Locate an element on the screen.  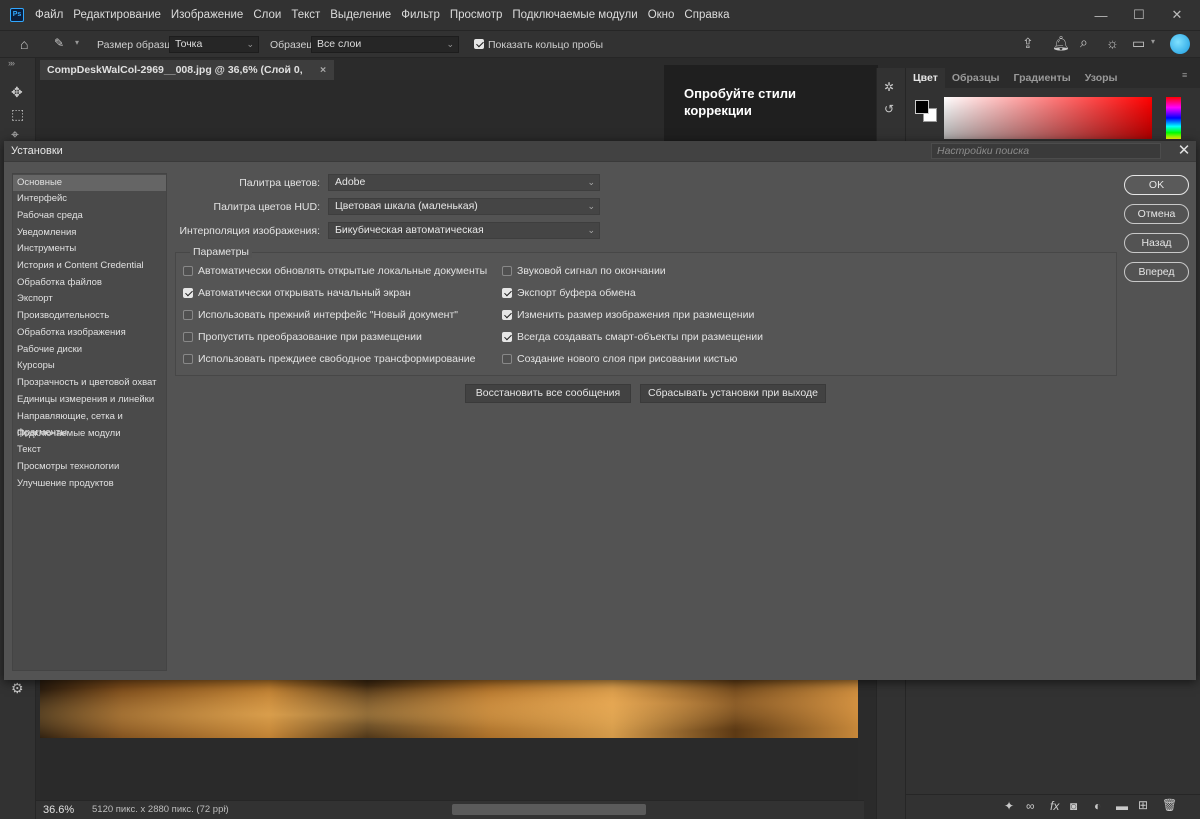
move-tool-icon: ✥ is located at coordinates (17, 92).